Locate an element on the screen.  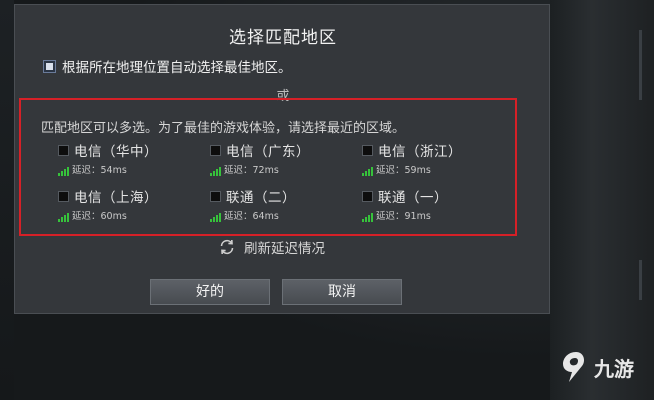
refresh-icon is located at coordinates (227, 247).